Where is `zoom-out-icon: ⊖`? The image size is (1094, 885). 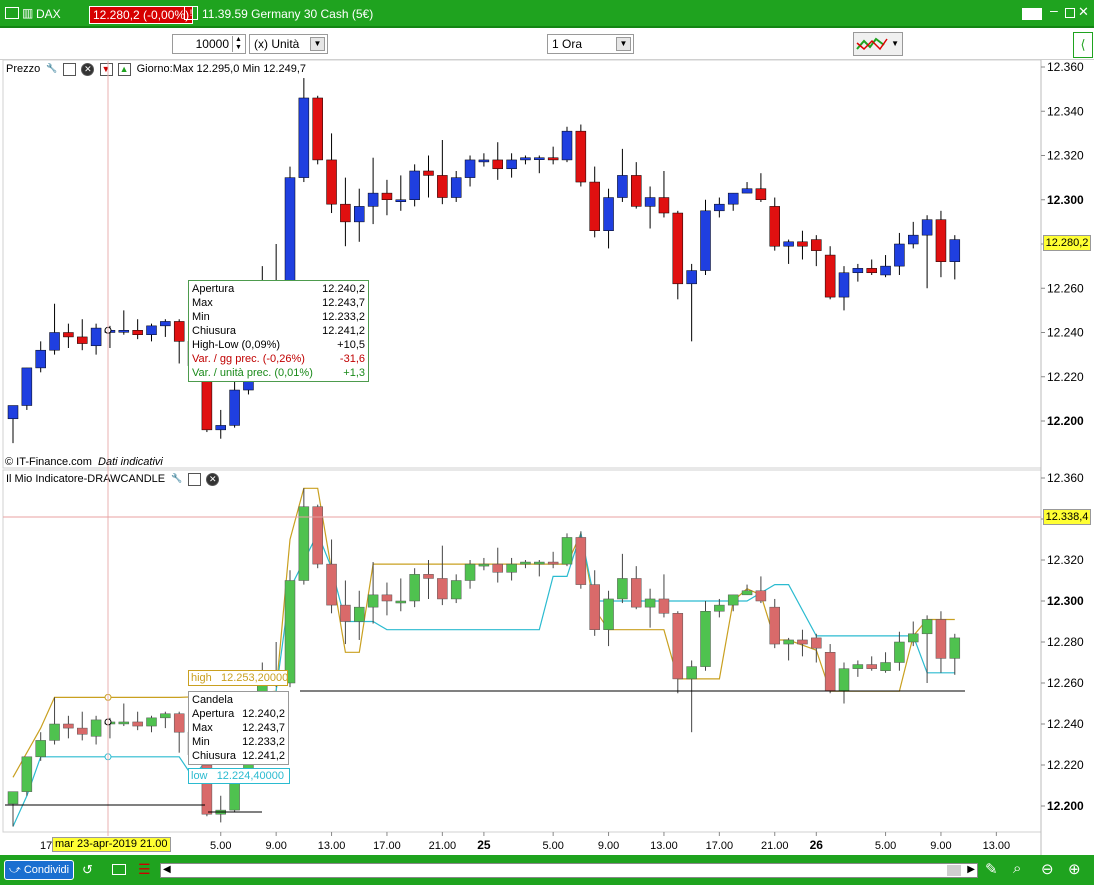 zoom-out-icon: ⊖ is located at coordinates (1047, 869).